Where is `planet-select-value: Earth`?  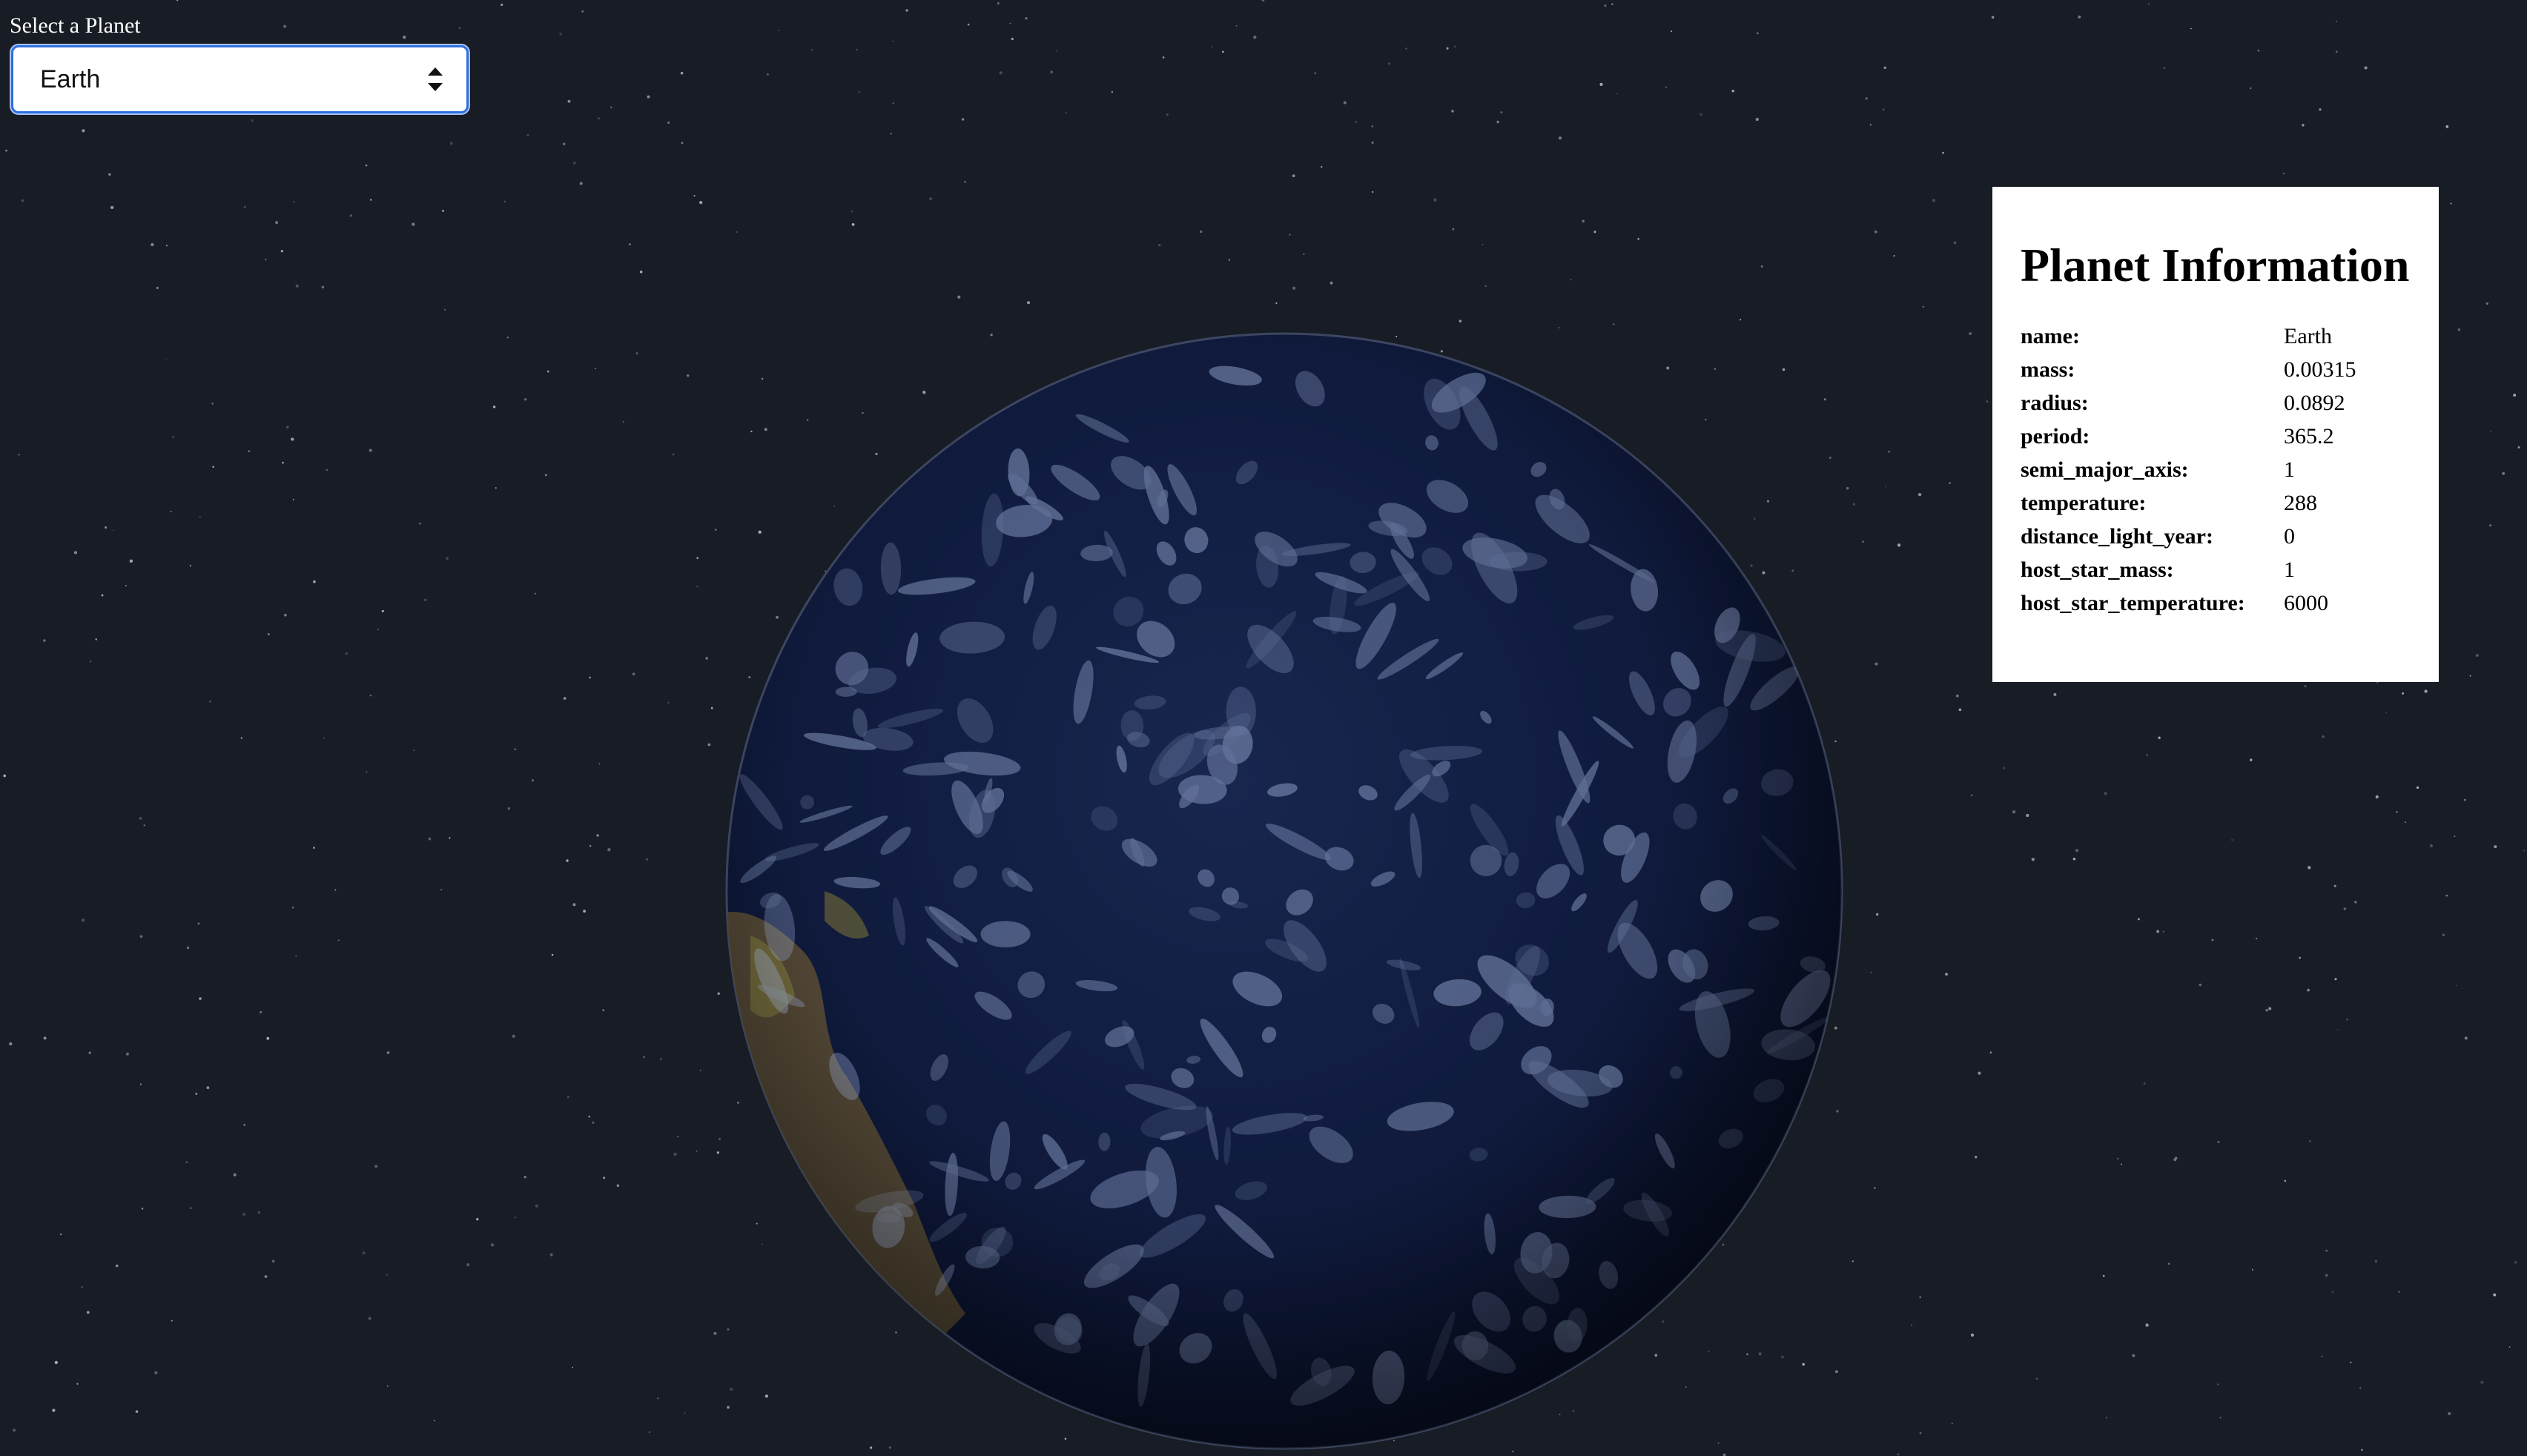
planet-select-value: Earth is located at coordinates (70, 79).